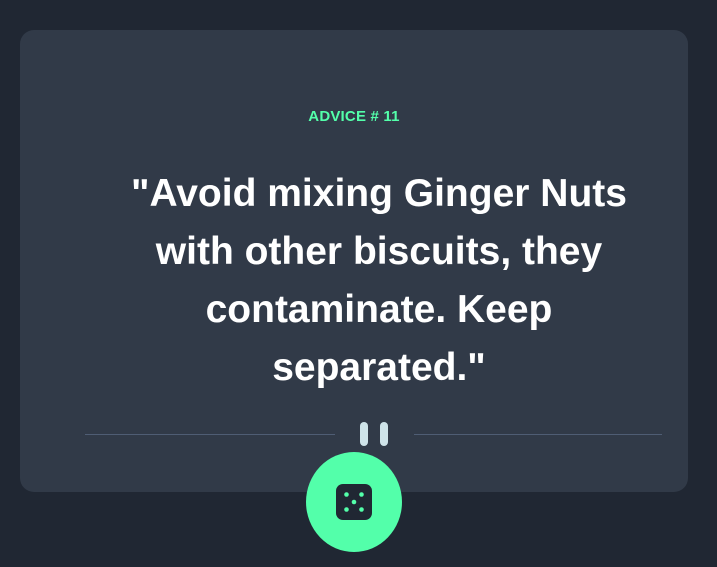 This screenshot has height=567, width=717. Describe the element at coordinates (354, 116) in the screenshot. I see `advice-number-label: ADVICE # 11` at that location.